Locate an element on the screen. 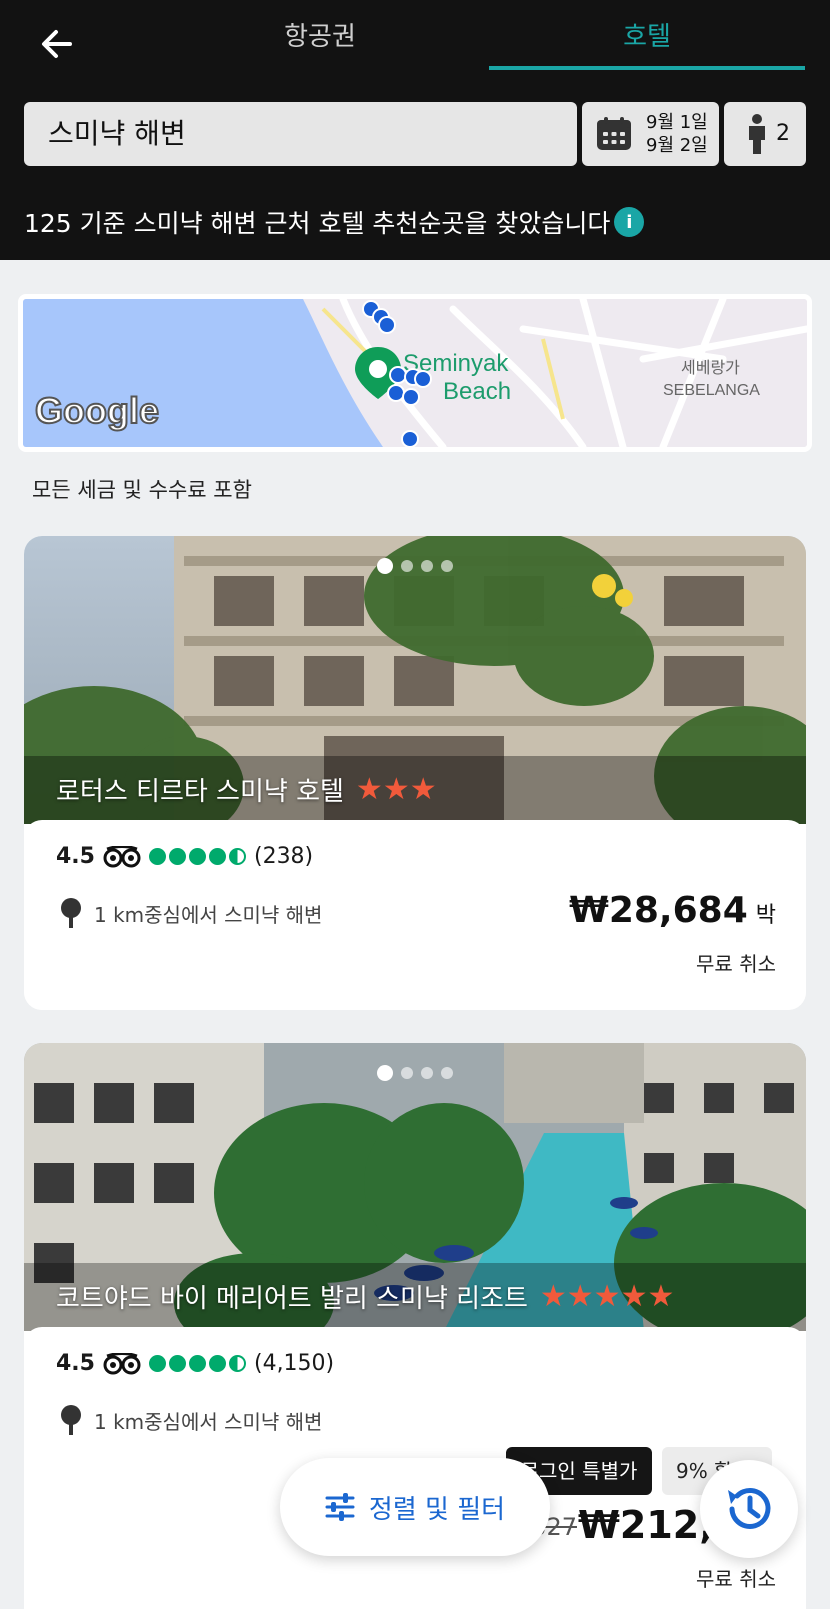  sliders-icon is located at coordinates (340, 1507).